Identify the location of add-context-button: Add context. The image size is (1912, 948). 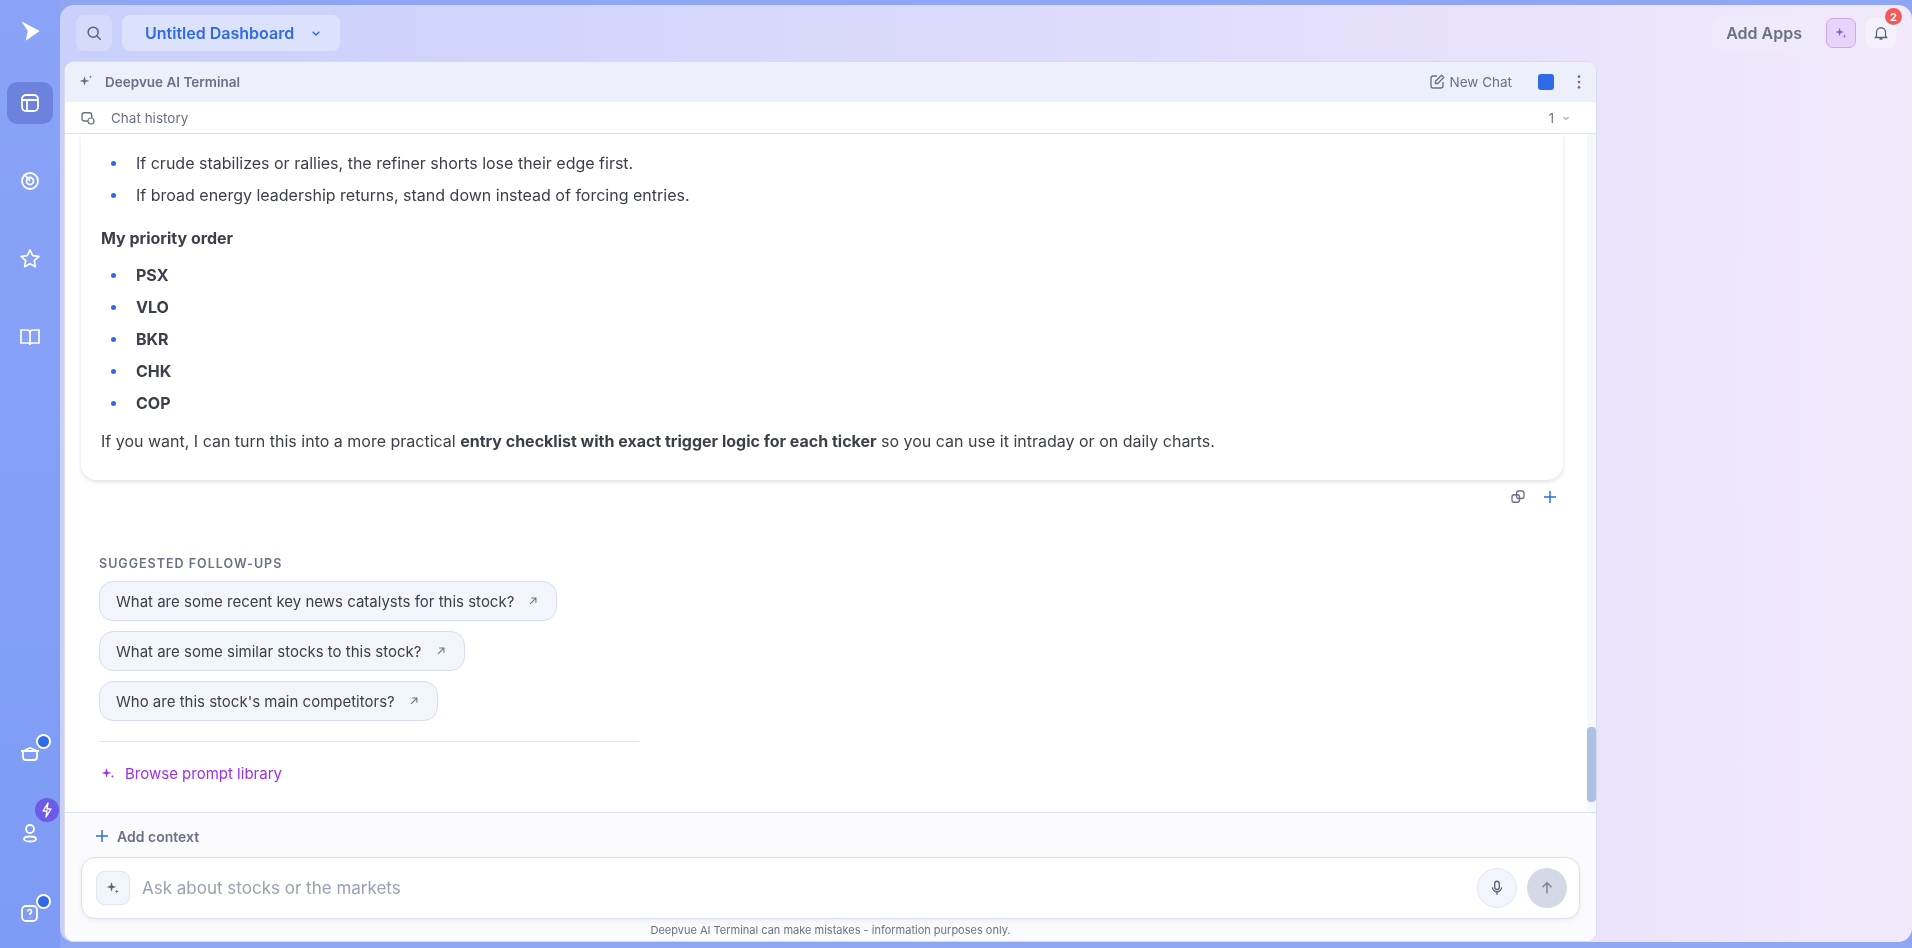
(140, 835).